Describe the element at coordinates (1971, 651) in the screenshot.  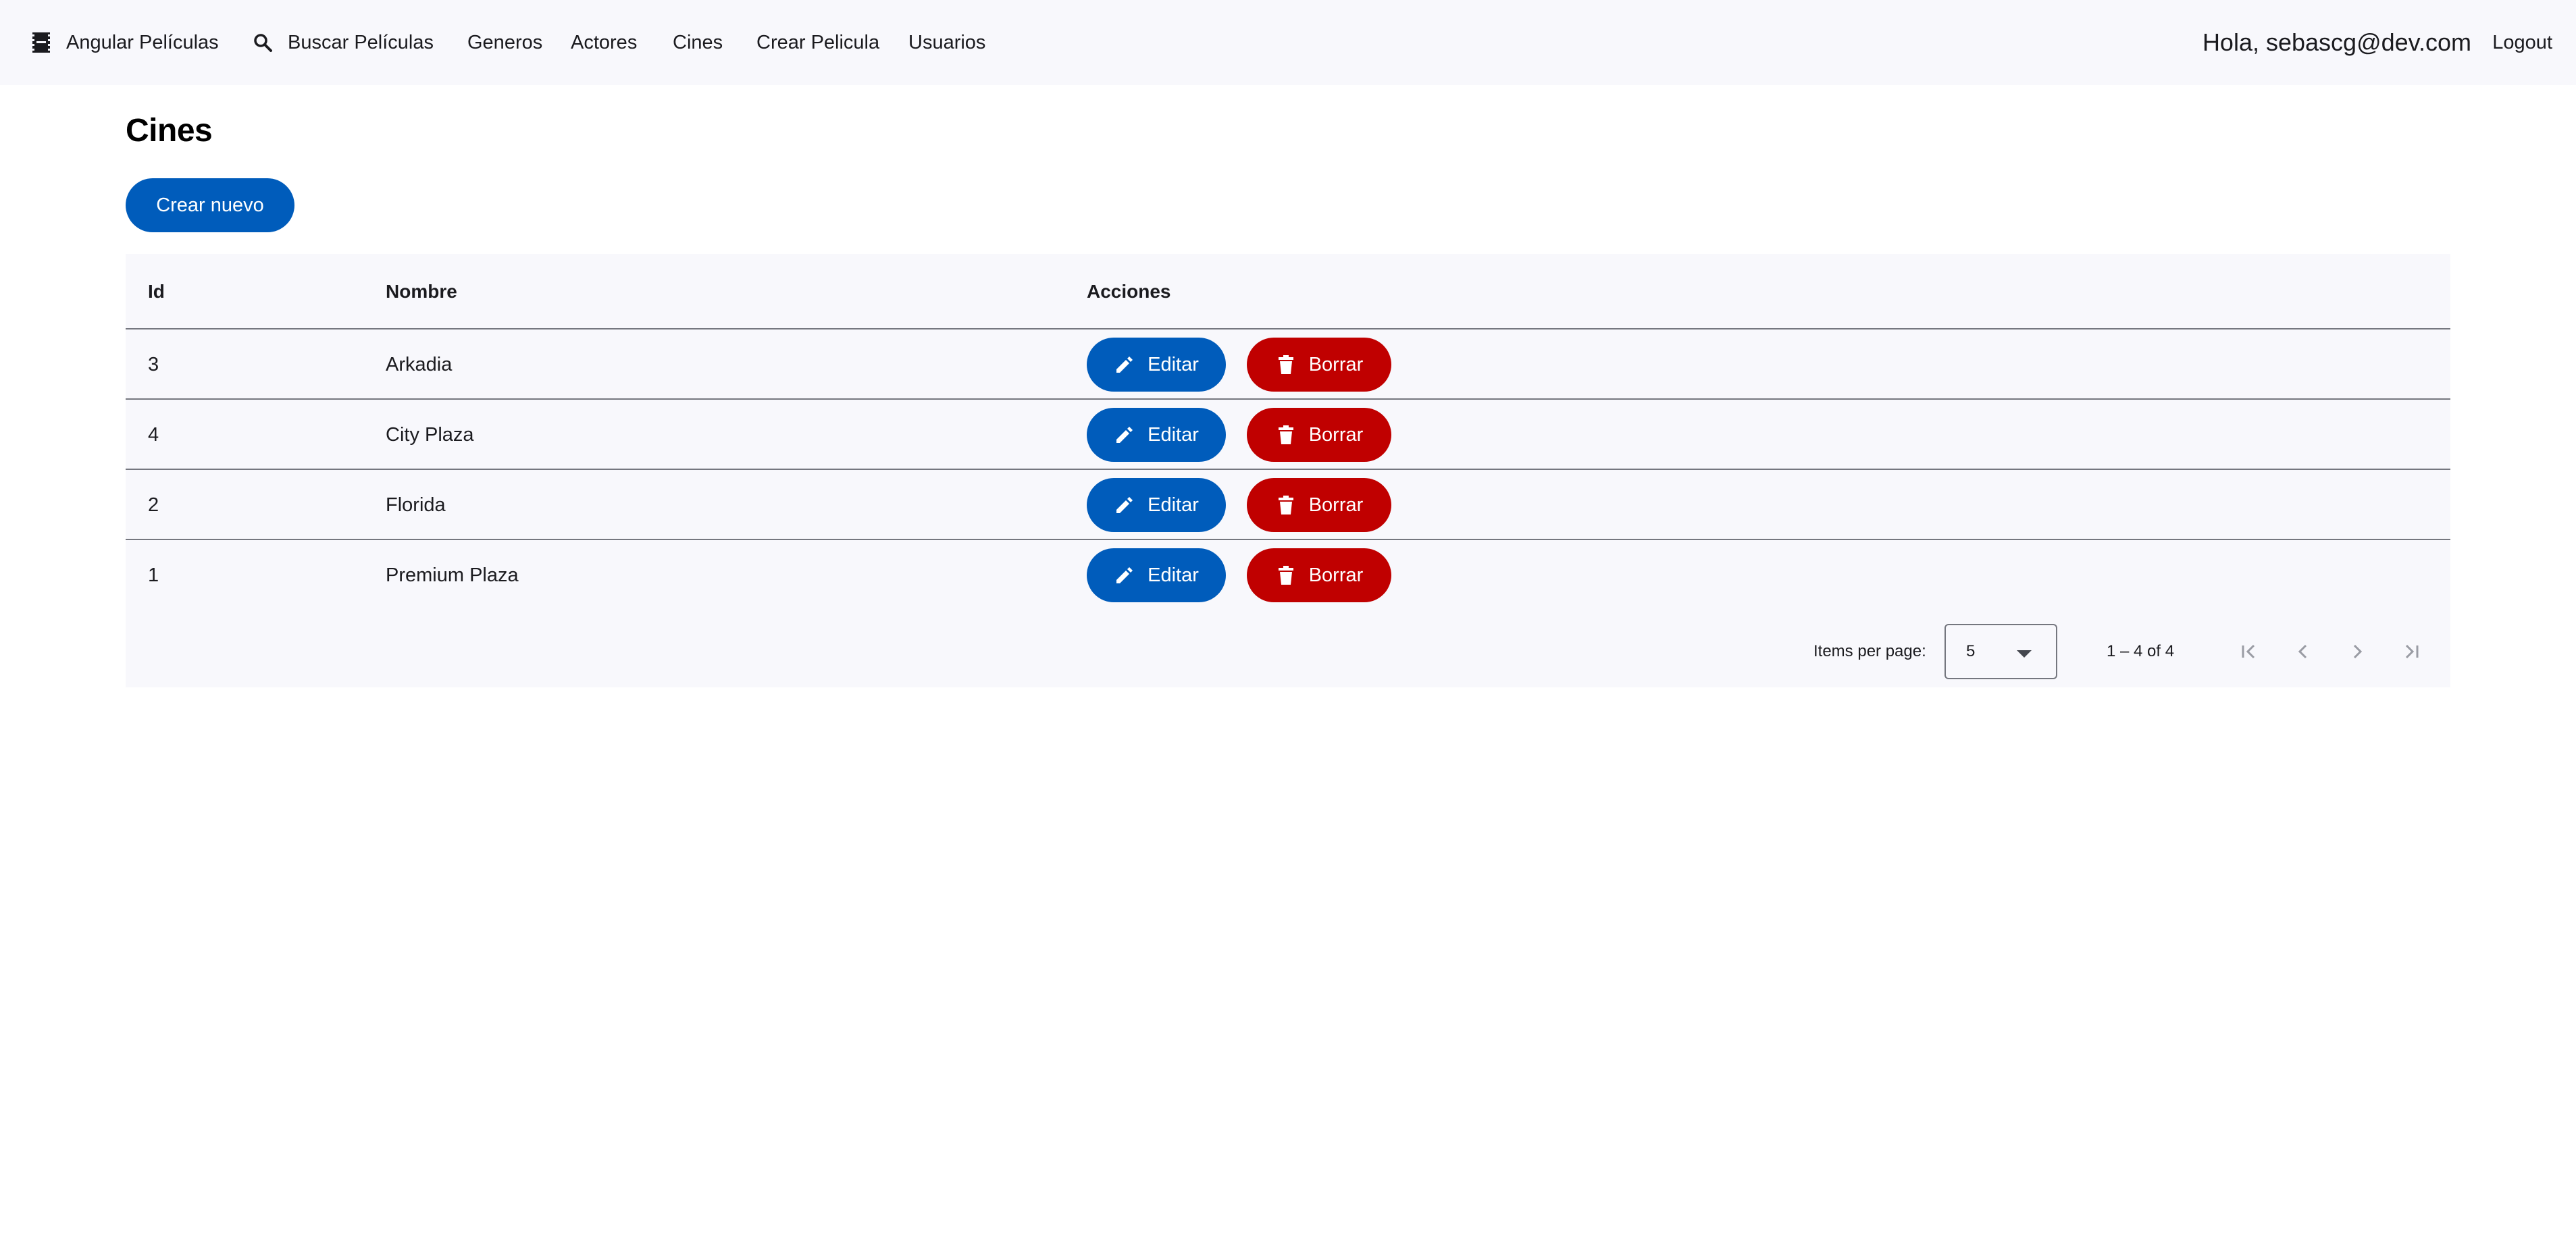
I see `page-size-value: 5` at that location.